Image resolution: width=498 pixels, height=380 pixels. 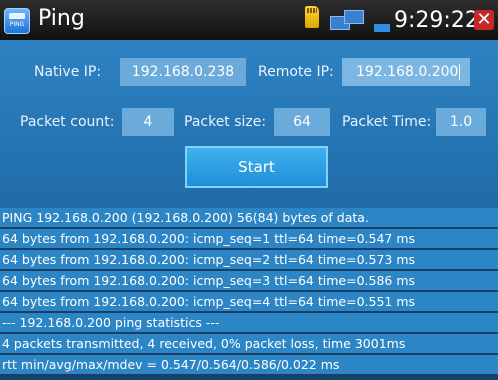 What do you see at coordinates (302, 122) in the screenshot?
I see `packet-size-input: 64` at bounding box center [302, 122].